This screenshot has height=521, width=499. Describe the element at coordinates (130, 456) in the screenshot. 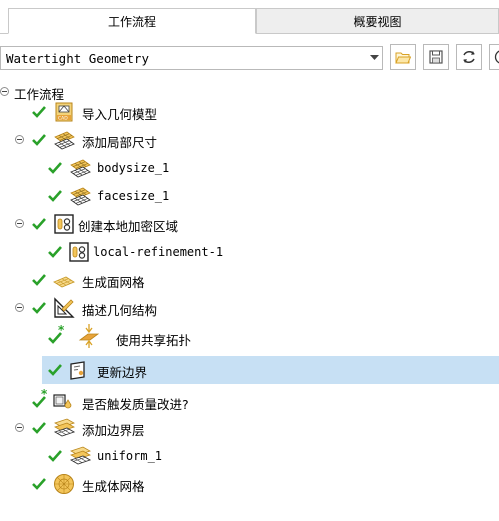

I see `tree-item-label: uniform_1` at that location.